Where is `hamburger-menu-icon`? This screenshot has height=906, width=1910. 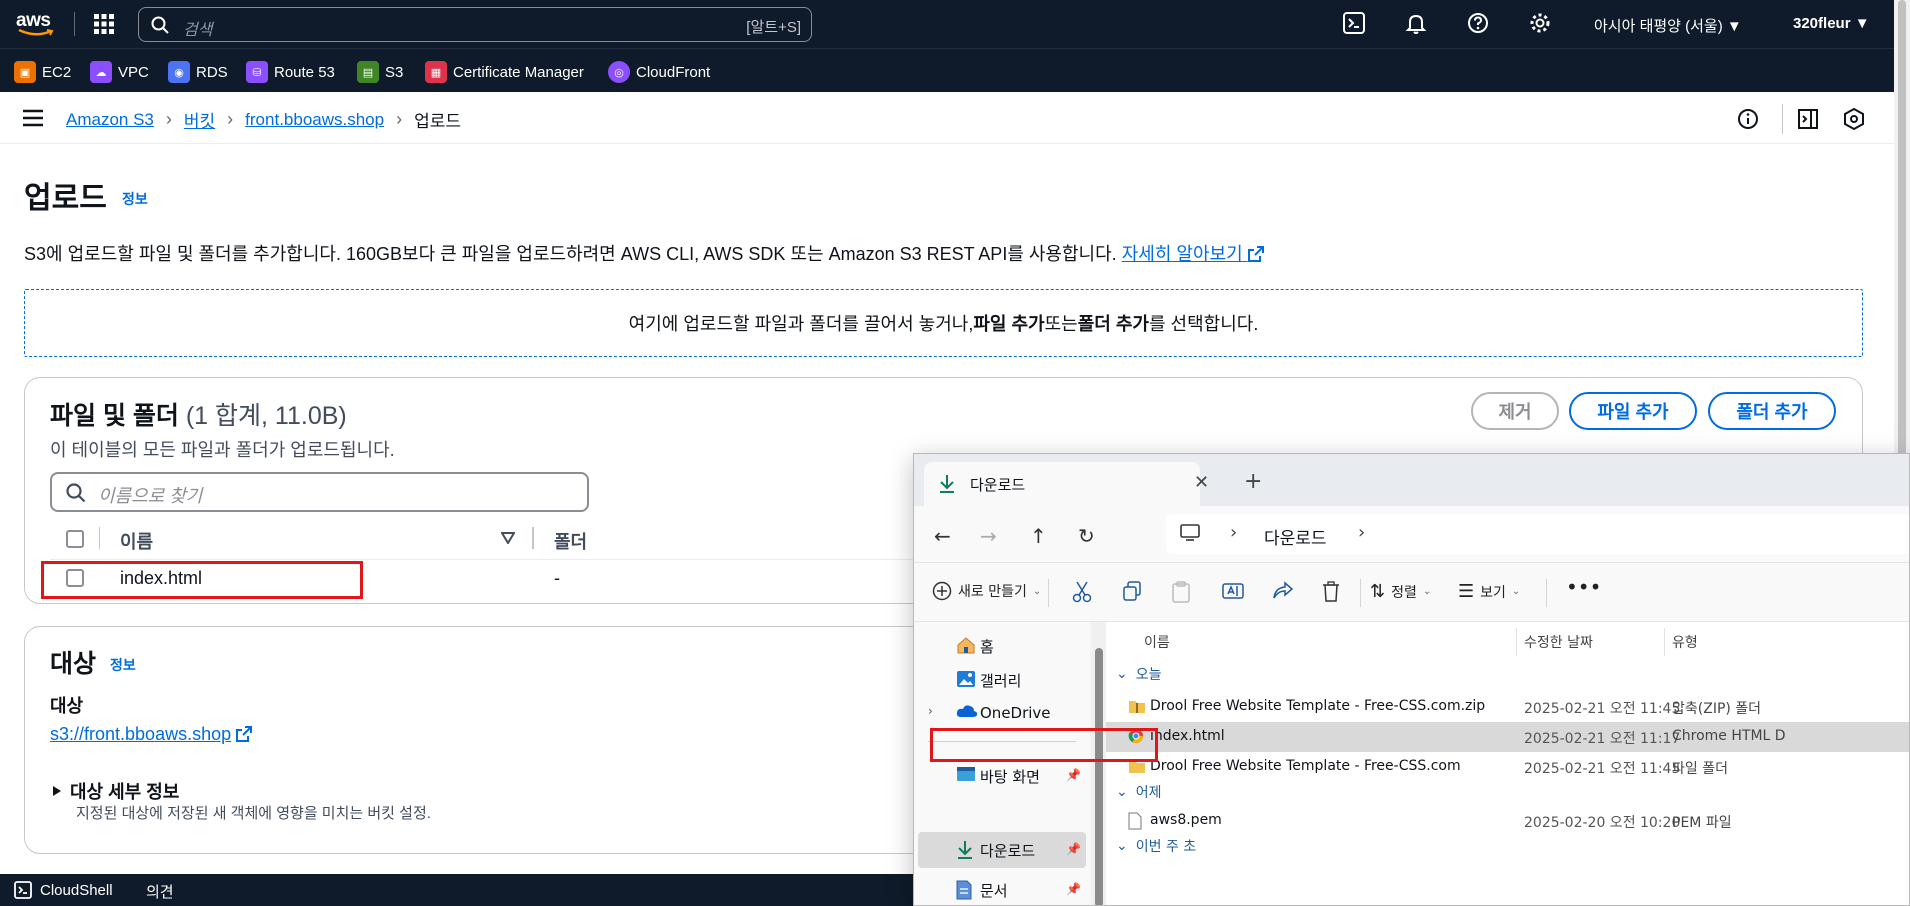
hamburger-menu-icon is located at coordinates (33, 118).